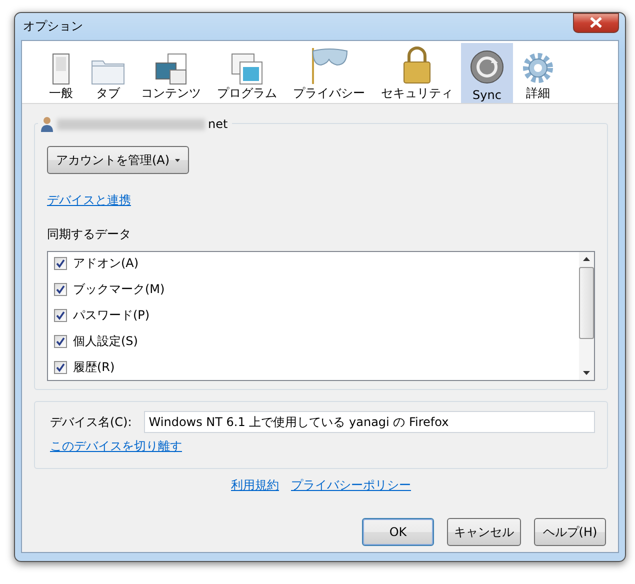 The width and height of the screenshot is (635, 584). I want to click on toolbar-tab: タブ, so click(108, 73).